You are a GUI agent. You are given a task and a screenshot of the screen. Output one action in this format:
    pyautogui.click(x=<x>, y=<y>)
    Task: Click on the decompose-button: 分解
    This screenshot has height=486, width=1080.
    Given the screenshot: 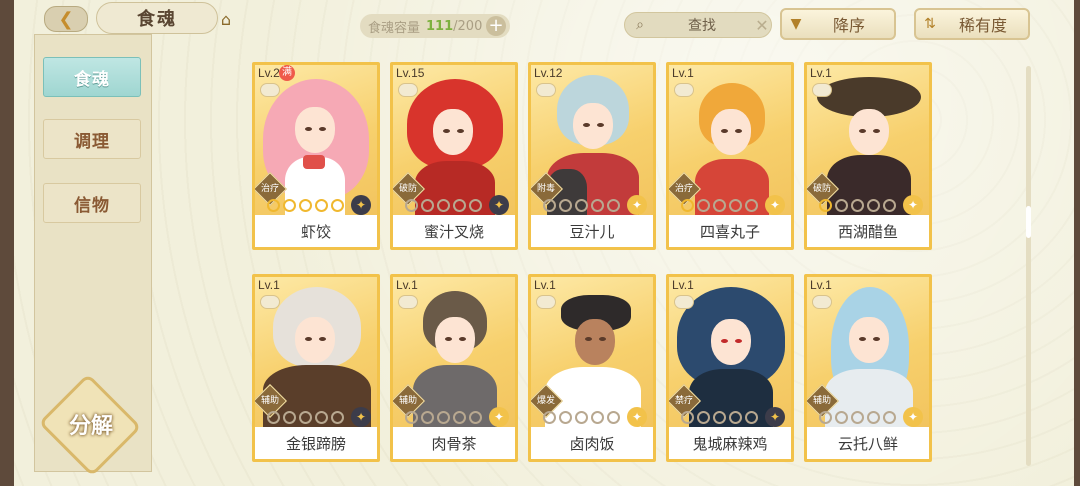 What is the action you would take?
    pyautogui.click(x=91, y=424)
    